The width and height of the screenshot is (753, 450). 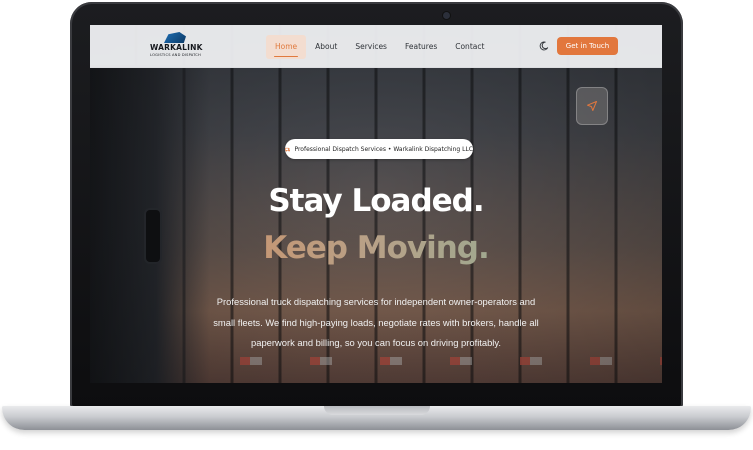 What do you see at coordinates (326, 47) in the screenshot?
I see `nav-about: About` at bounding box center [326, 47].